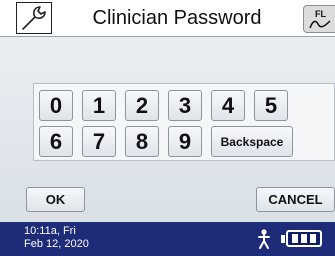  What do you see at coordinates (319, 19) in the screenshot?
I see `flow-button: FL` at bounding box center [319, 19].